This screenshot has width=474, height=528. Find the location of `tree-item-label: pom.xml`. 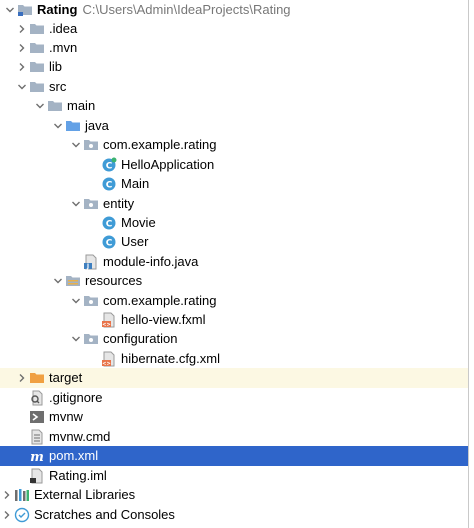

tree-item-label: pom.xml is located at coordinates (74, 455).